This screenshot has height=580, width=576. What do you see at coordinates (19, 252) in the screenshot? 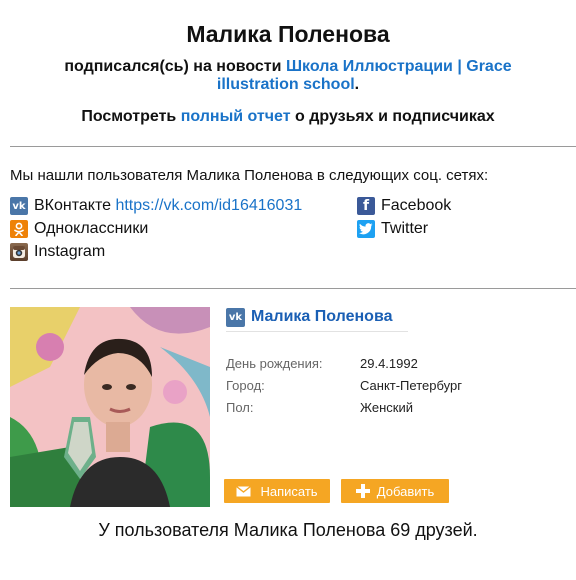
I see `instagram-icon` at bounding box center [19, 252].